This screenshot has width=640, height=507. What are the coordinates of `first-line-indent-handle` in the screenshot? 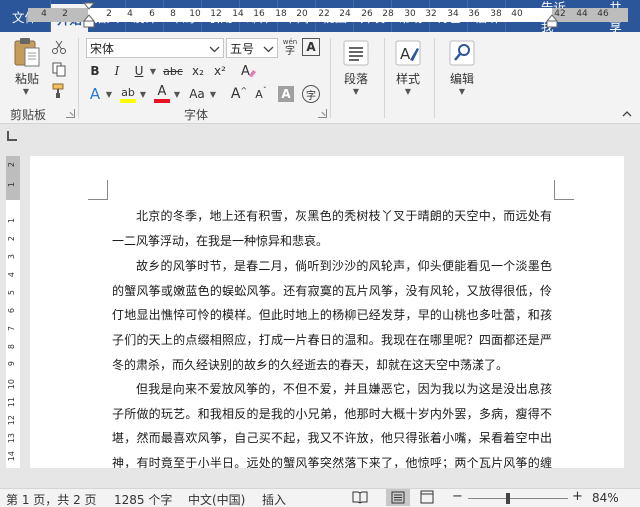 It's located at (89, 15).